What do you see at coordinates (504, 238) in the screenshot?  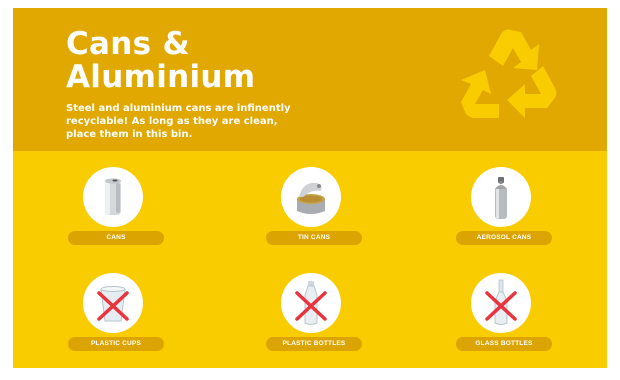 I see `item-label: AEROSOL CANS` at bounding box center [504, 238].